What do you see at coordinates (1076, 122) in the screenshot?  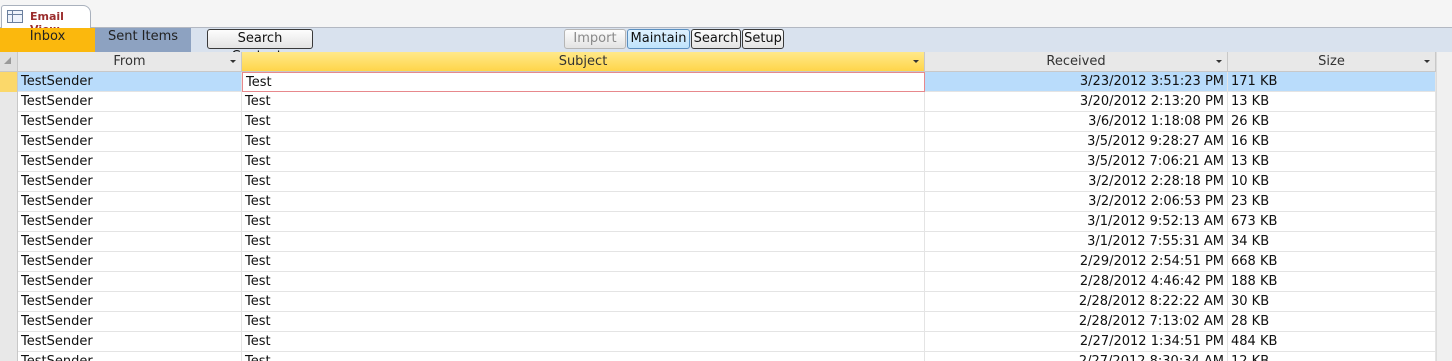 I see `received-cell: 3/6/2012 1:18:08 PM` at bounding box center [1076, 122].